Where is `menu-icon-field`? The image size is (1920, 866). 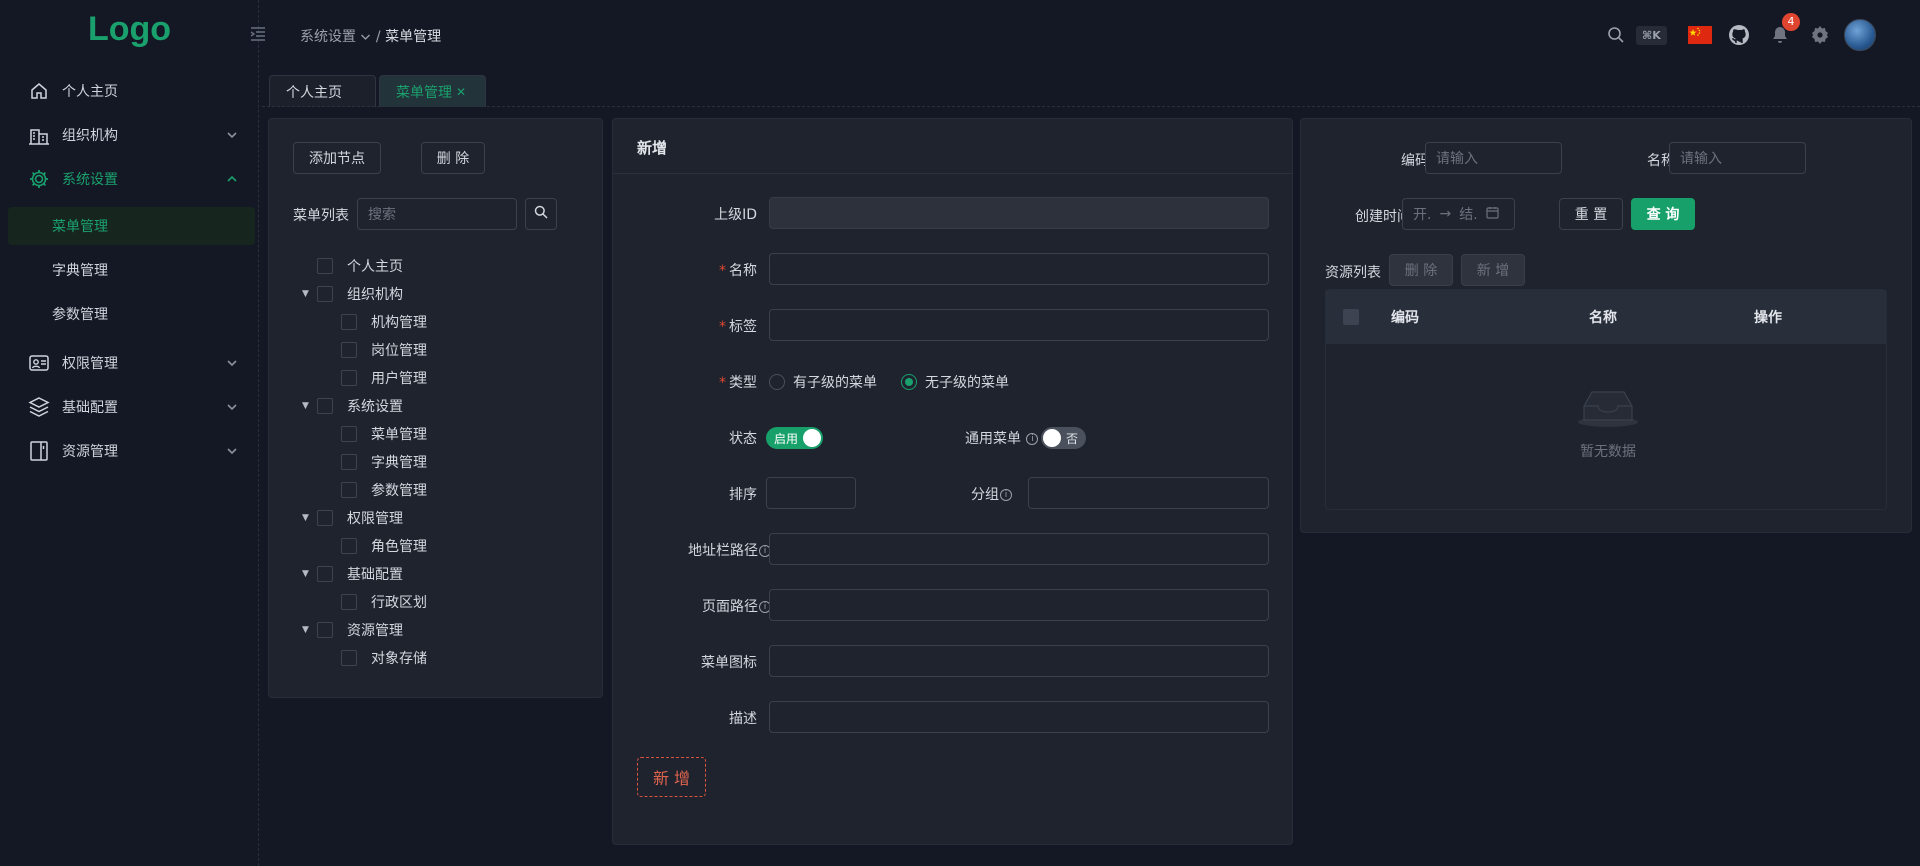 menu-icon-field is located at coordinates (1019, 661).